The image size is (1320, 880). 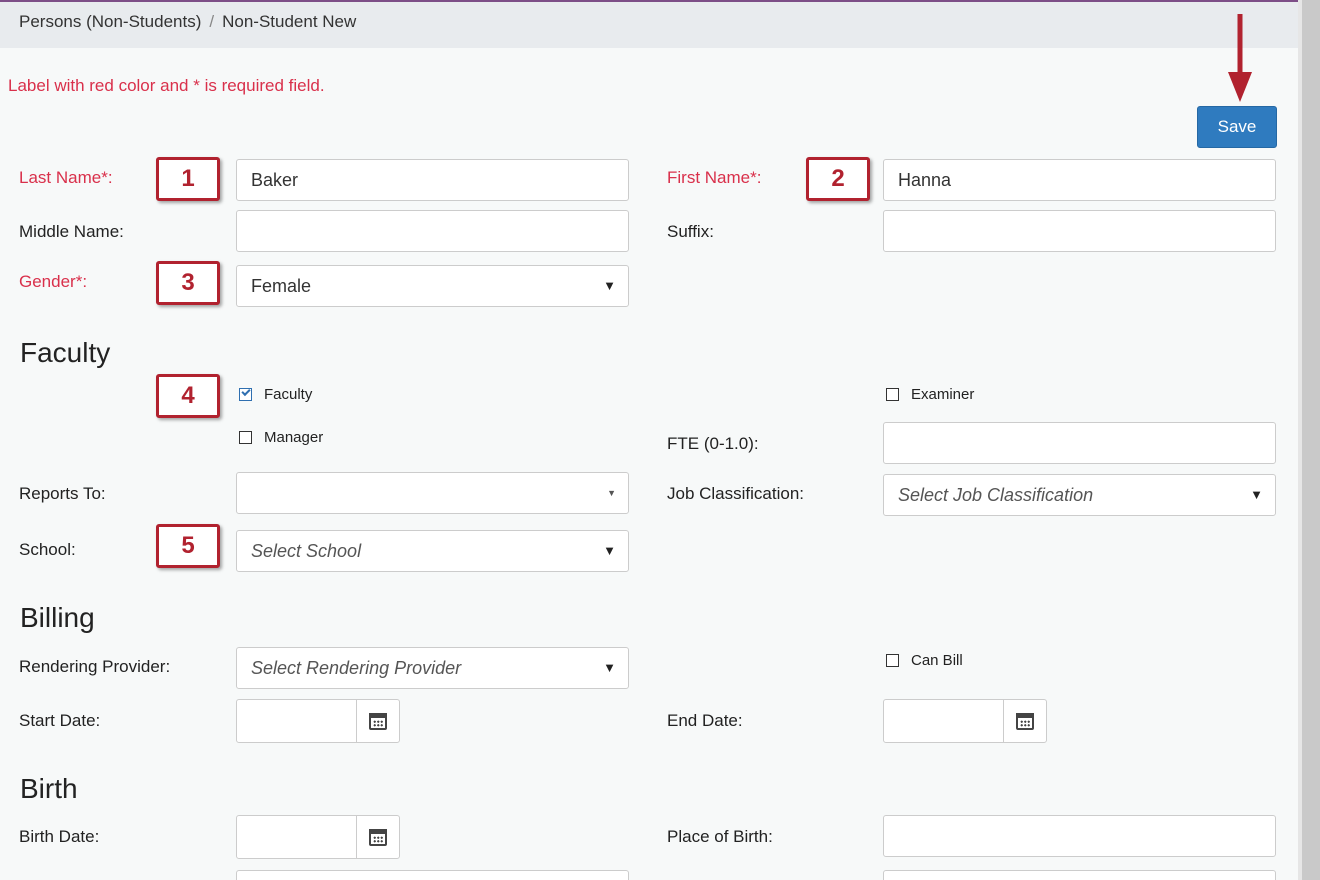 I want to click on rendering-provider-placeholder: Select Rendering Provider, so click(x=356, y=668).